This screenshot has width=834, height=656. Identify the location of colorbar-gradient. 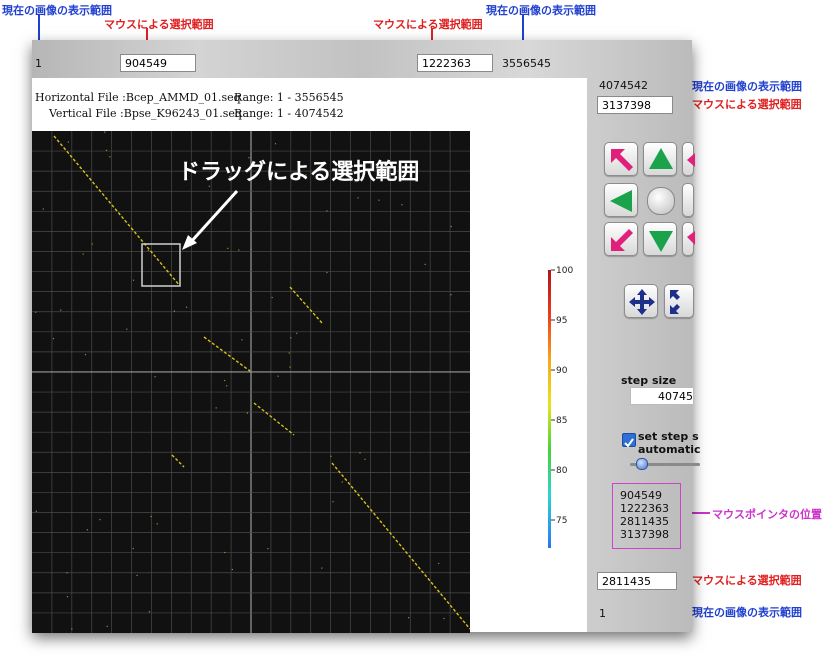
(549, 409).